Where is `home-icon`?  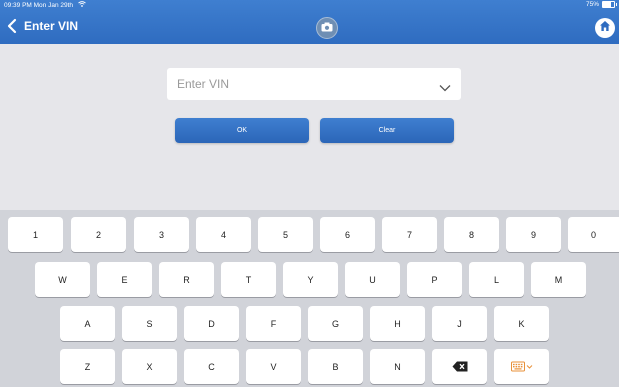 home-icon is located at coordinates (605, 28).